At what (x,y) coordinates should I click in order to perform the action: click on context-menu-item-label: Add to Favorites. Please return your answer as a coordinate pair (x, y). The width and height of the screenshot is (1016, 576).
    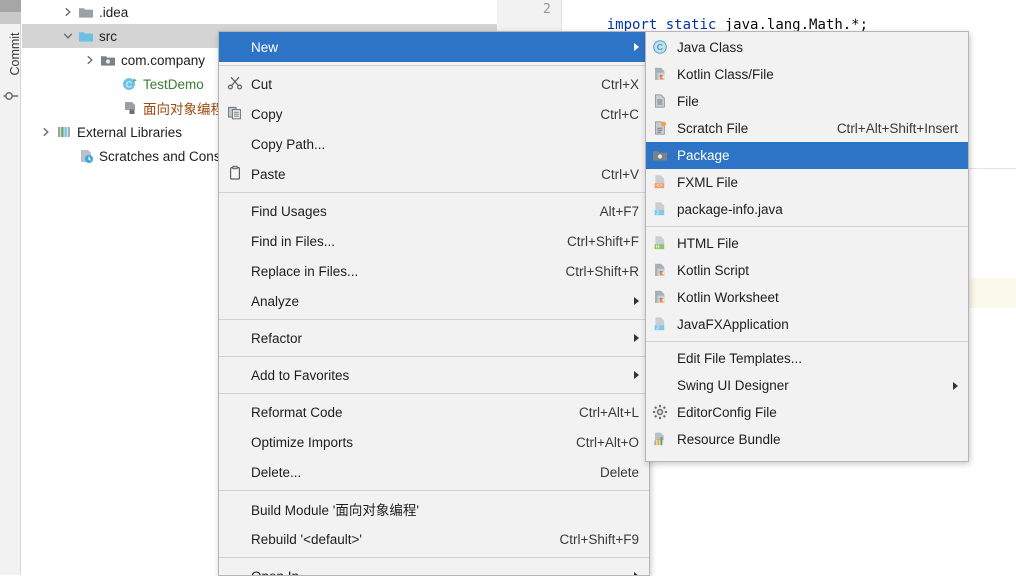
    Looking at the image, I should click on (435, 375).